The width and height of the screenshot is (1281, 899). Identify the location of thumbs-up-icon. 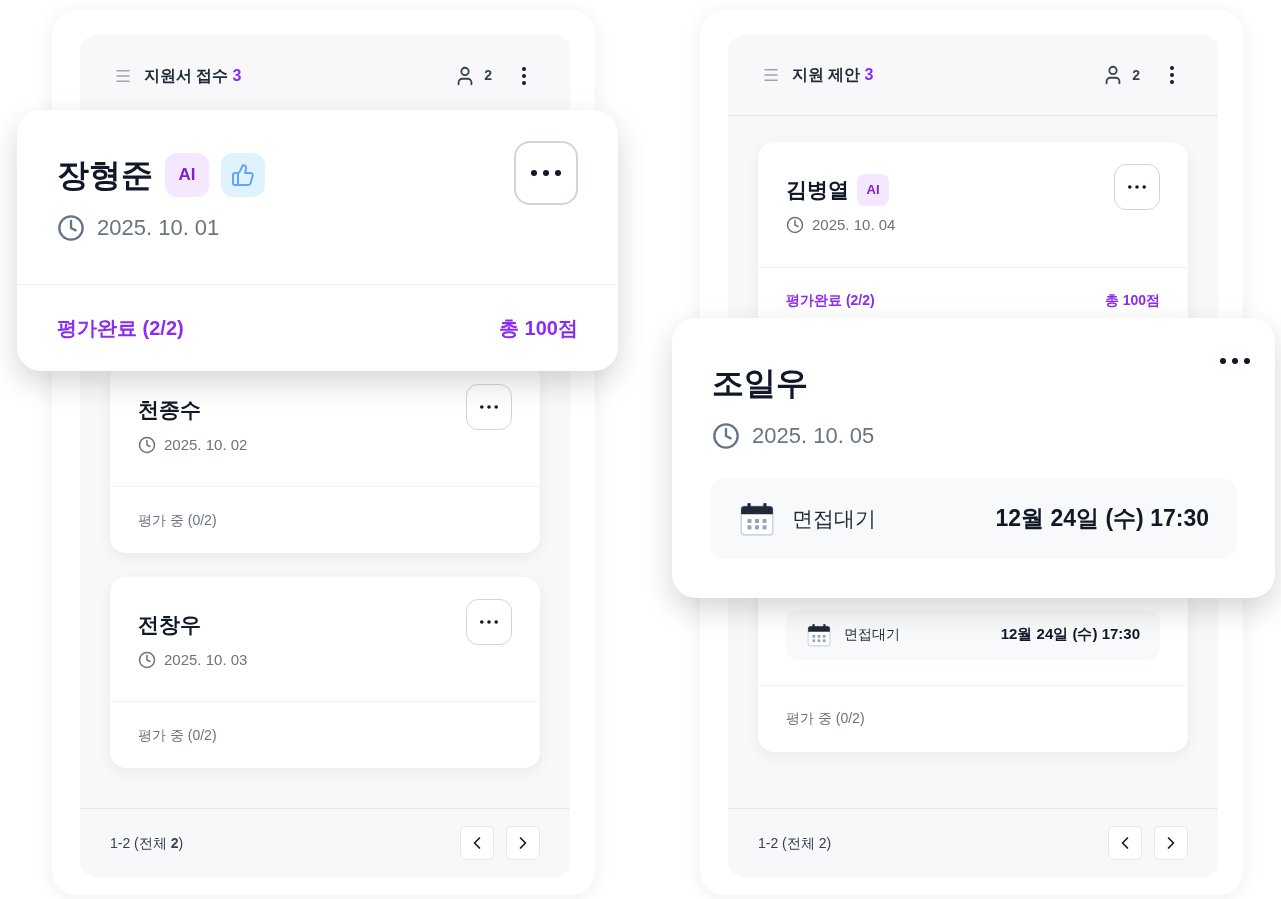
(243, 175).